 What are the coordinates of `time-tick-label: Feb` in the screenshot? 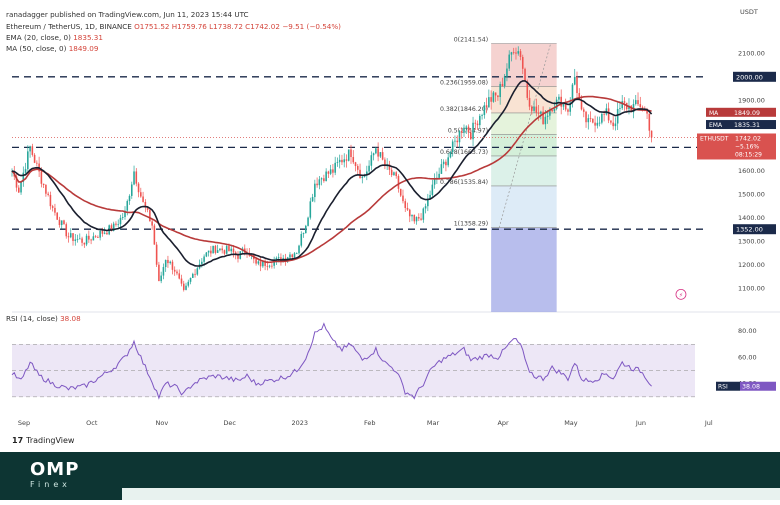 It's located at (370, 423).